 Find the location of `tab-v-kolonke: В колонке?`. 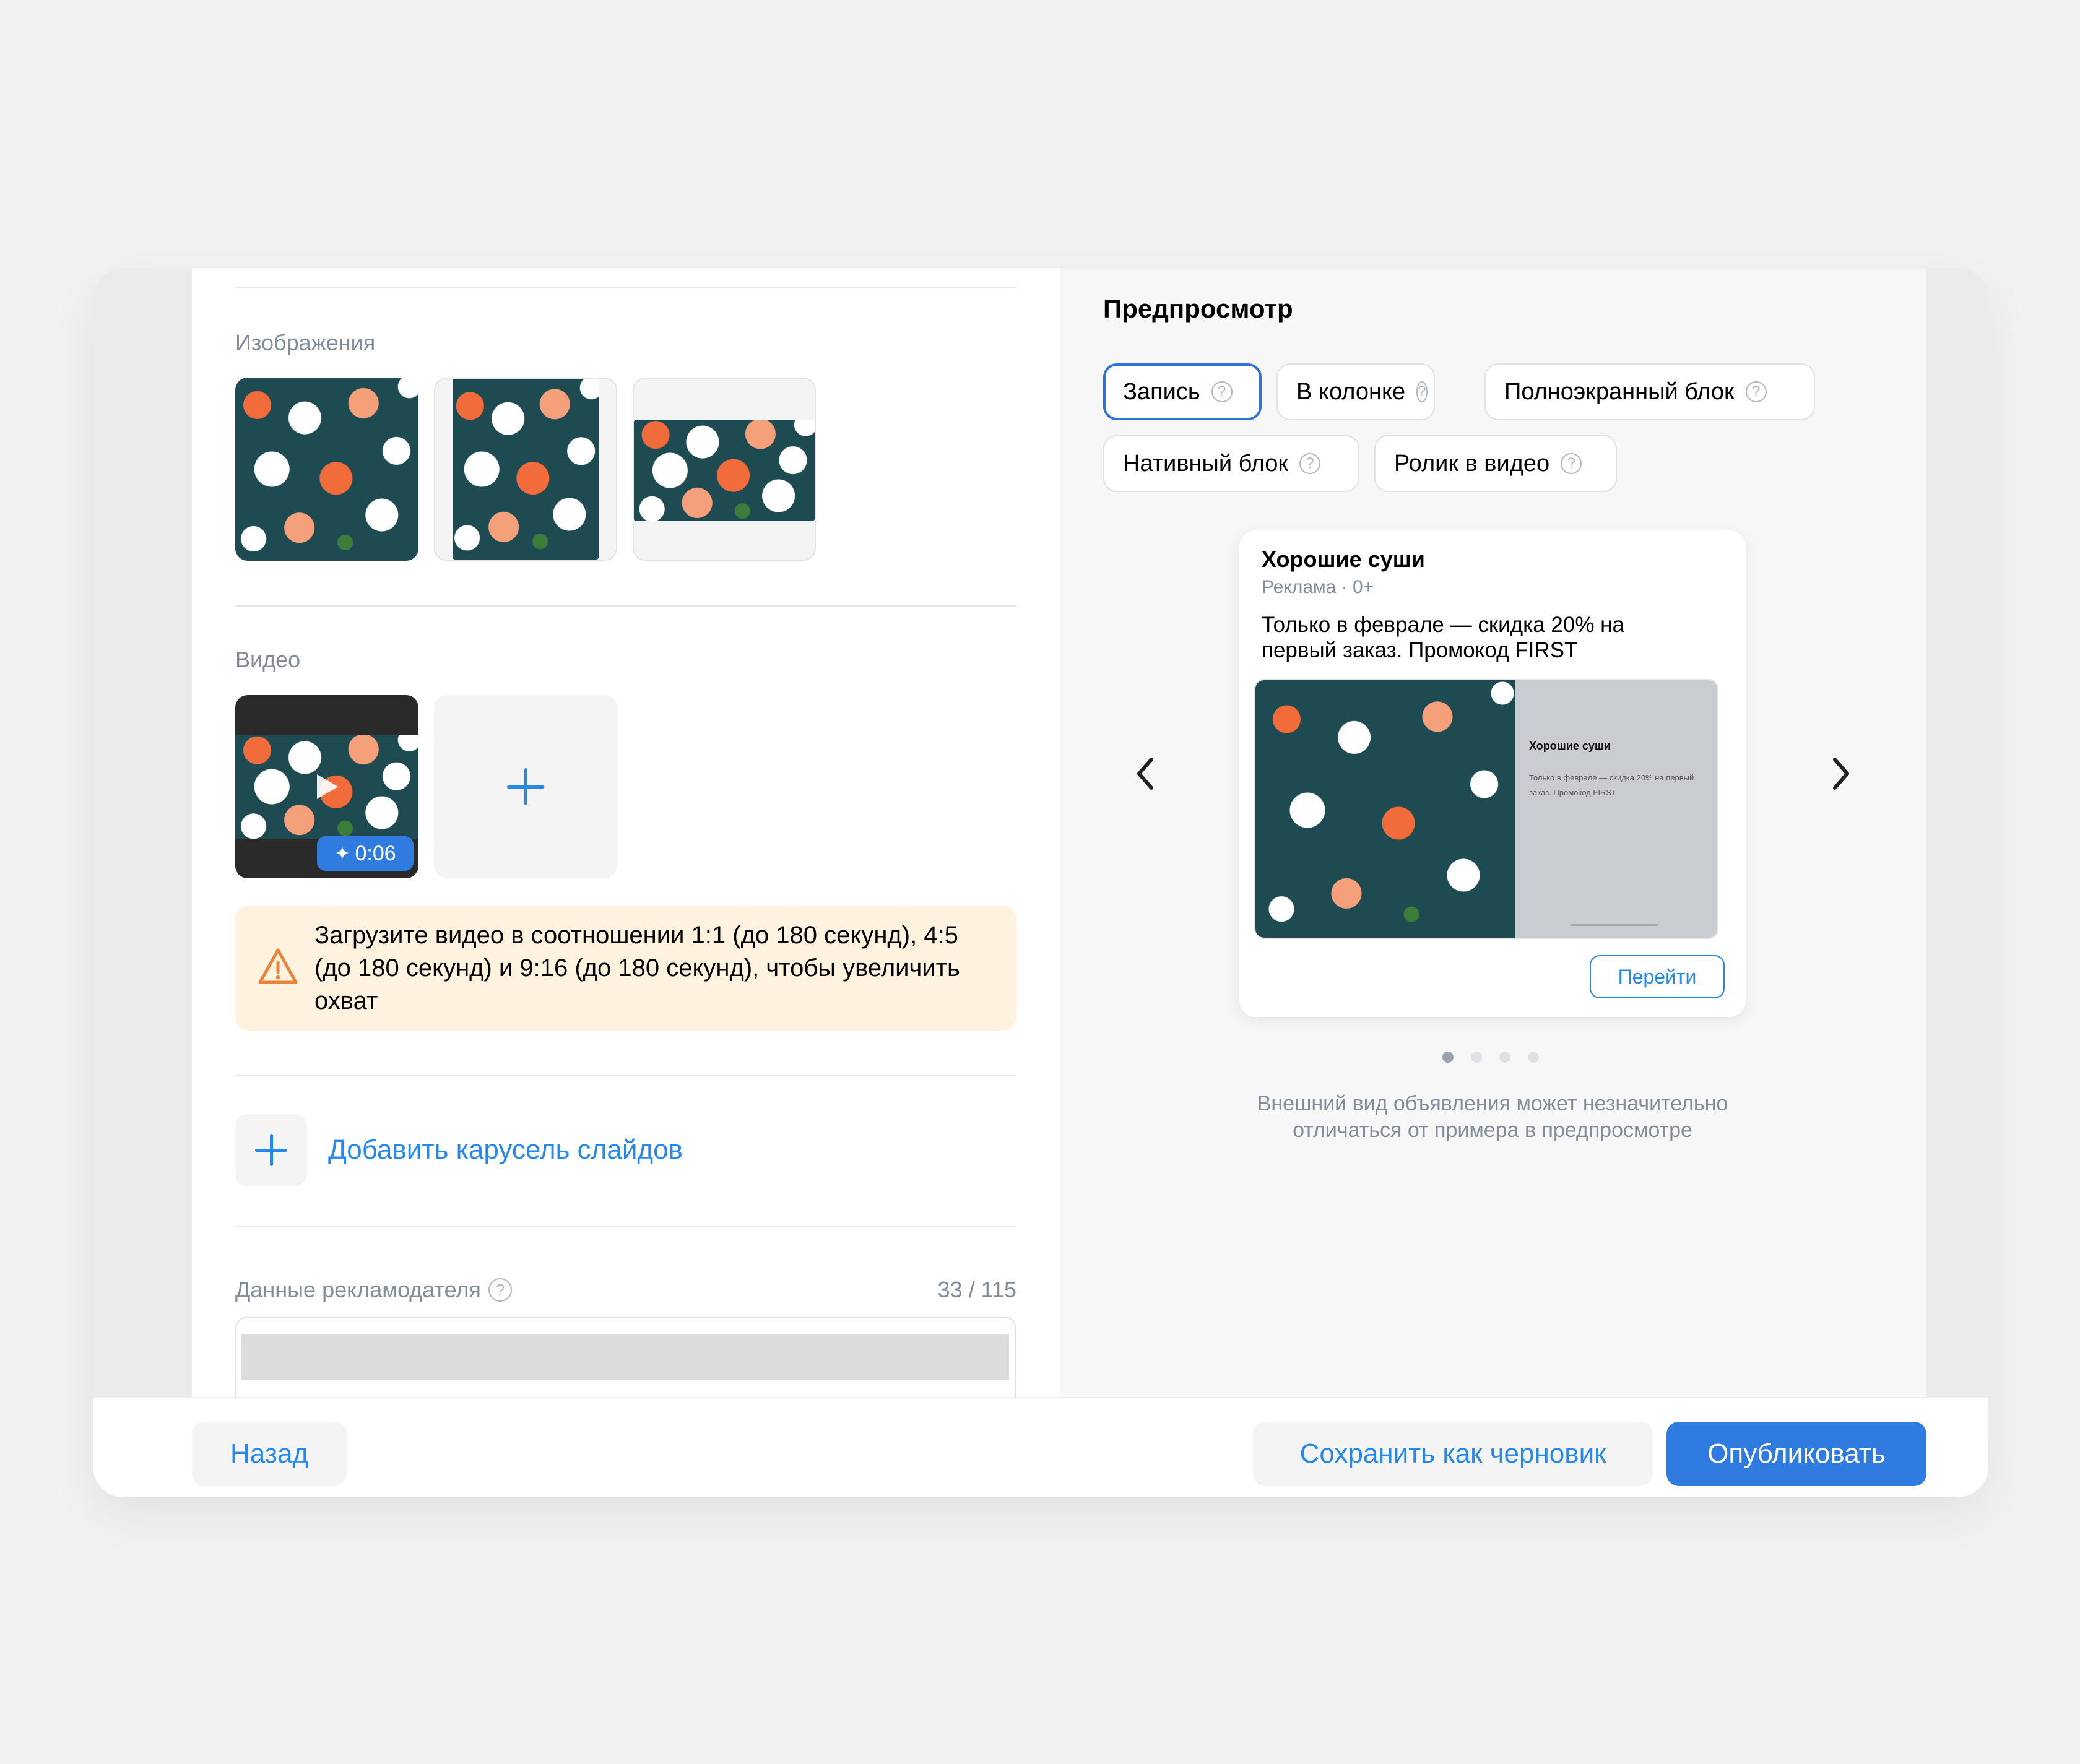

tab-v-kolonke: В колонке? is located at coordinates (1355, 391).